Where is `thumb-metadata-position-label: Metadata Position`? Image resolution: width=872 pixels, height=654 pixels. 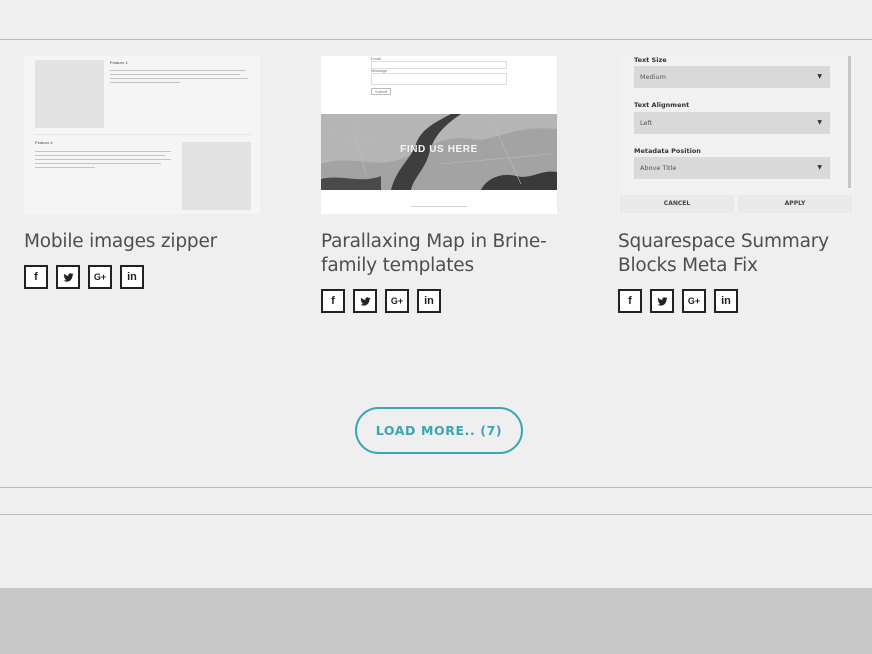 thumb-metadata-position-label: Metadata Position is located at coordinates (667, 151).